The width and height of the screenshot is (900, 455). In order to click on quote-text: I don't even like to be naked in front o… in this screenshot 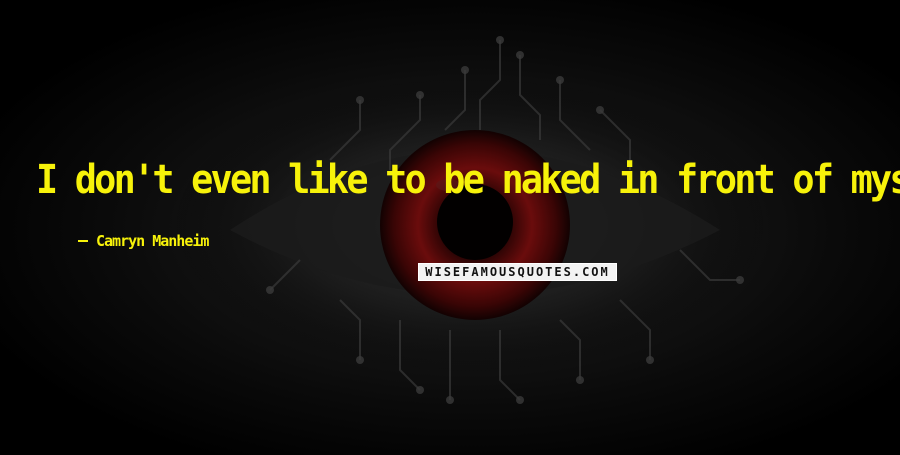, I will do `click(468, 180)`.